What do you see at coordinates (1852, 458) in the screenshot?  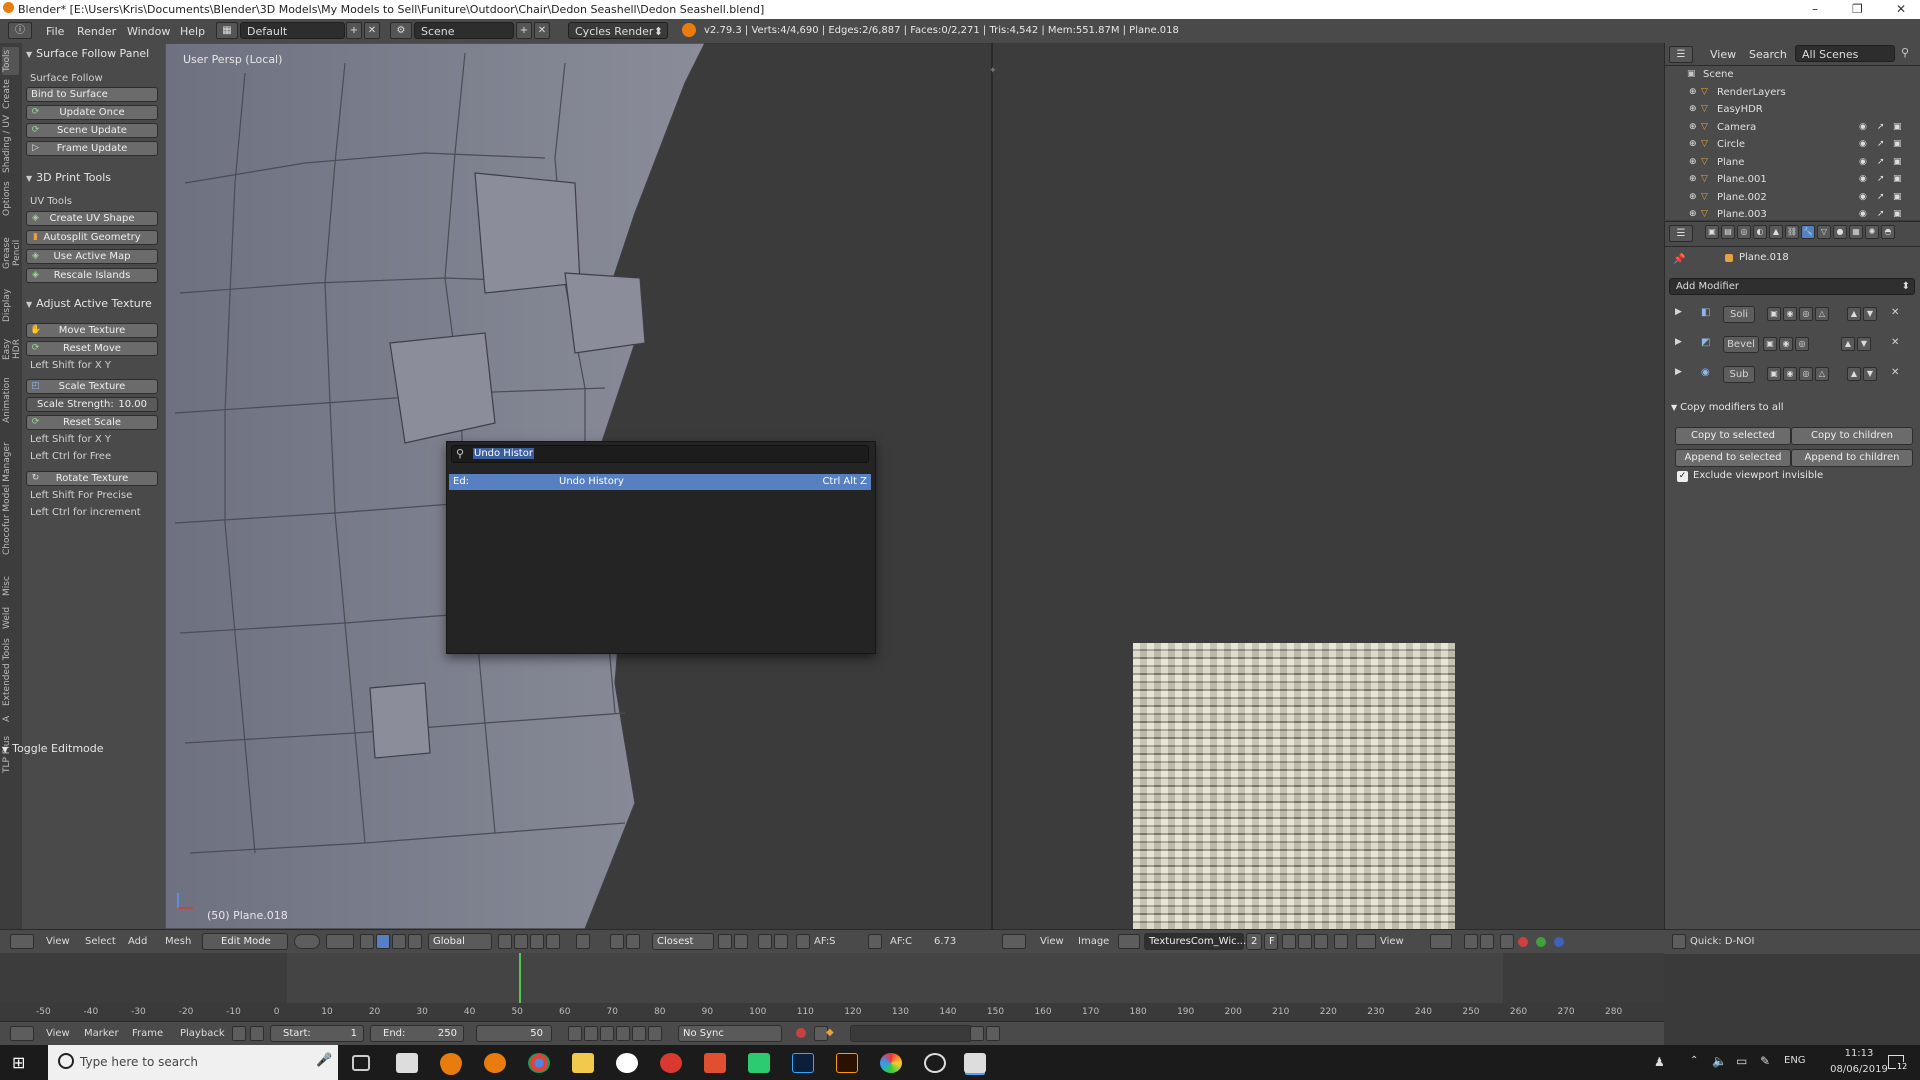 I see `append-to-children-button: Append to children` at bounding box center [1852, 458].